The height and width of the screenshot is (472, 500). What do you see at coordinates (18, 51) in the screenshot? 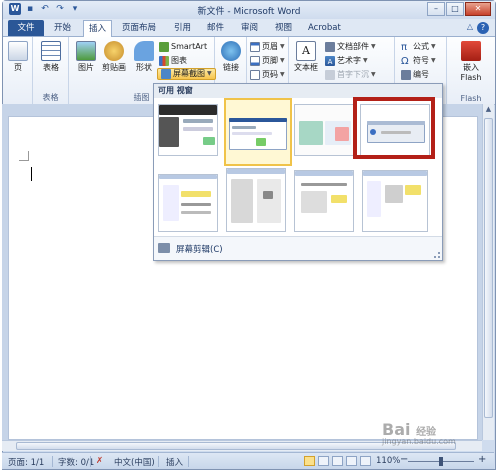
I see `pages-icon` at bounding box center [18, 51].